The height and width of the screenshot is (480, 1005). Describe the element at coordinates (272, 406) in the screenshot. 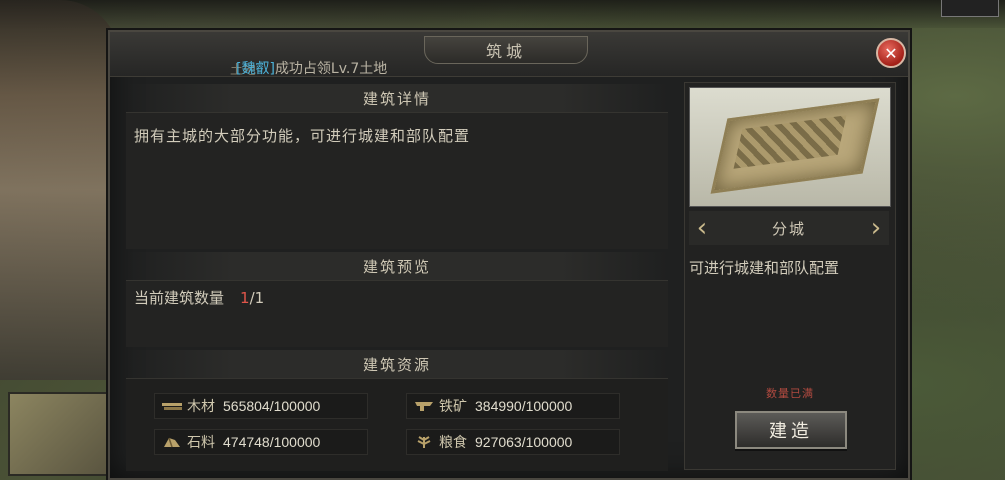

I see `resource-value: 565804/100000` at that location.